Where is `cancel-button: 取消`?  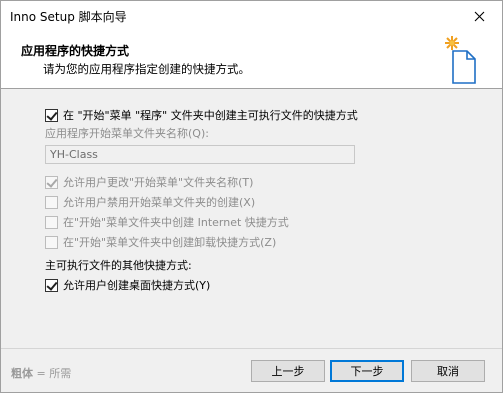 cancel-button: 取消 is located at coordinates (448, 371).